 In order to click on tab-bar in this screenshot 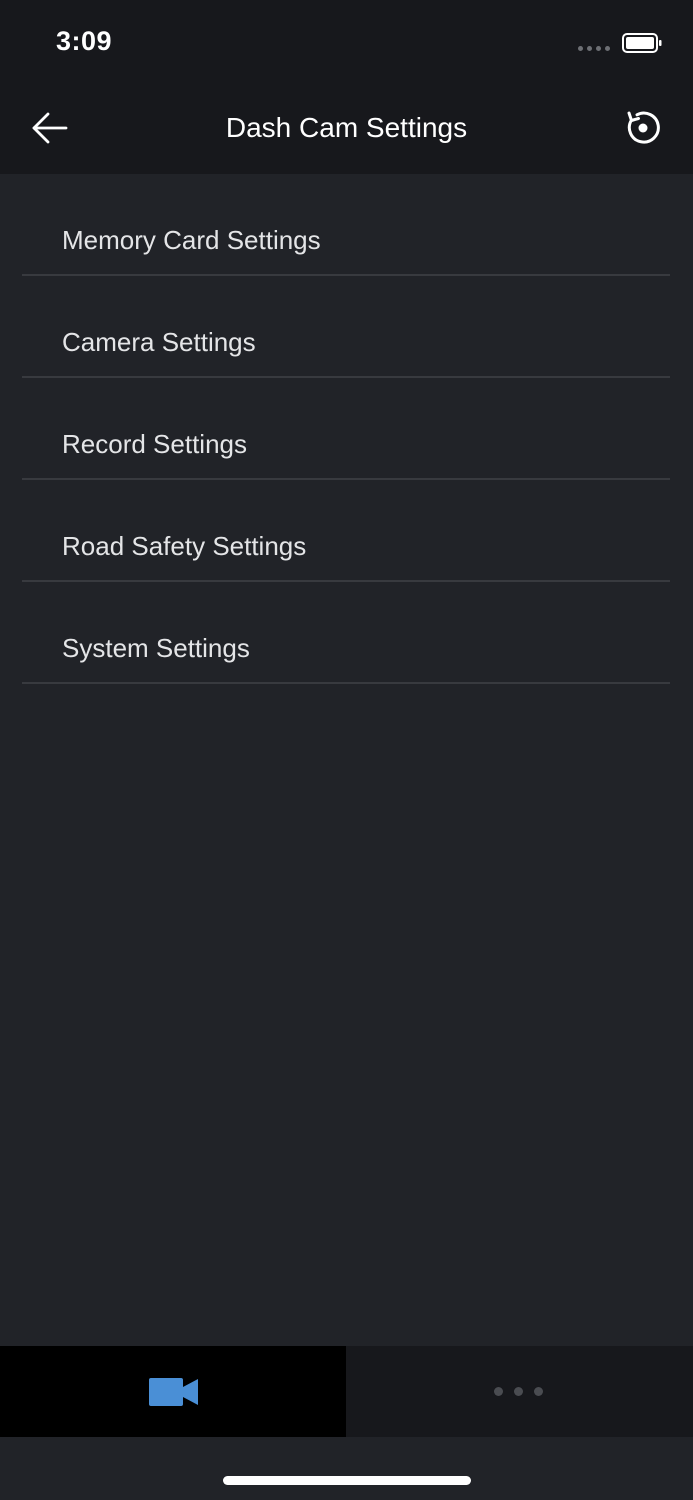, I will do `click(346, 1391)`.